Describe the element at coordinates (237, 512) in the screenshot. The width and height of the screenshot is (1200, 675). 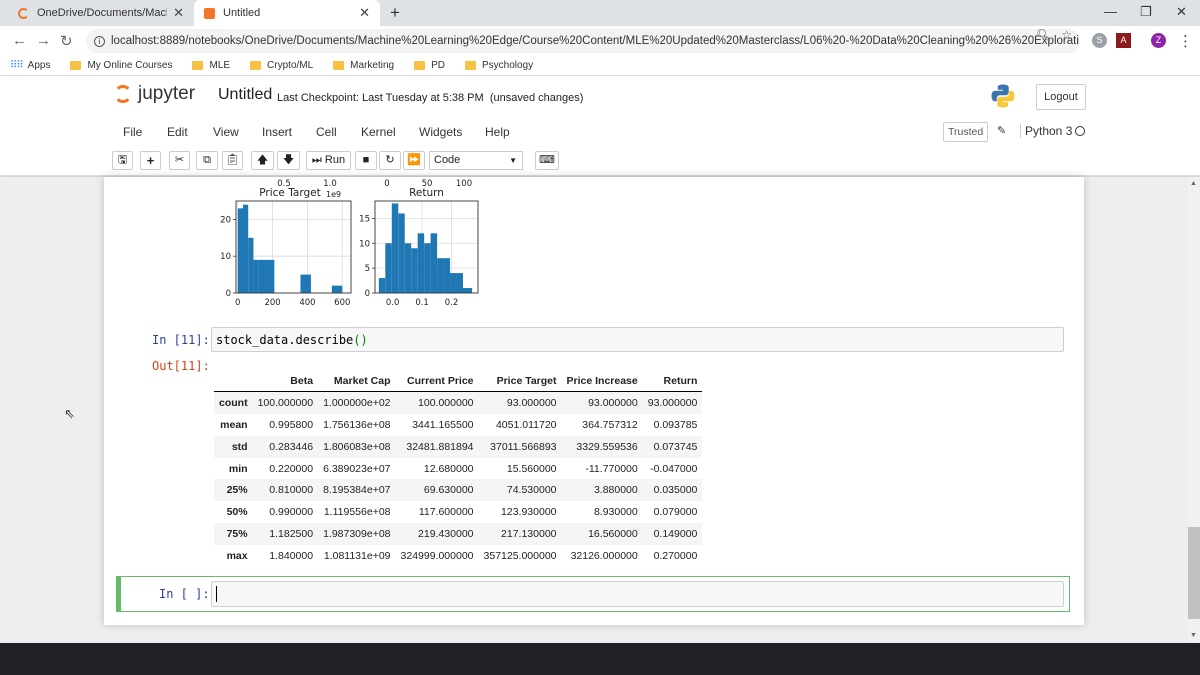
I see `row-label: 50%` at that location.